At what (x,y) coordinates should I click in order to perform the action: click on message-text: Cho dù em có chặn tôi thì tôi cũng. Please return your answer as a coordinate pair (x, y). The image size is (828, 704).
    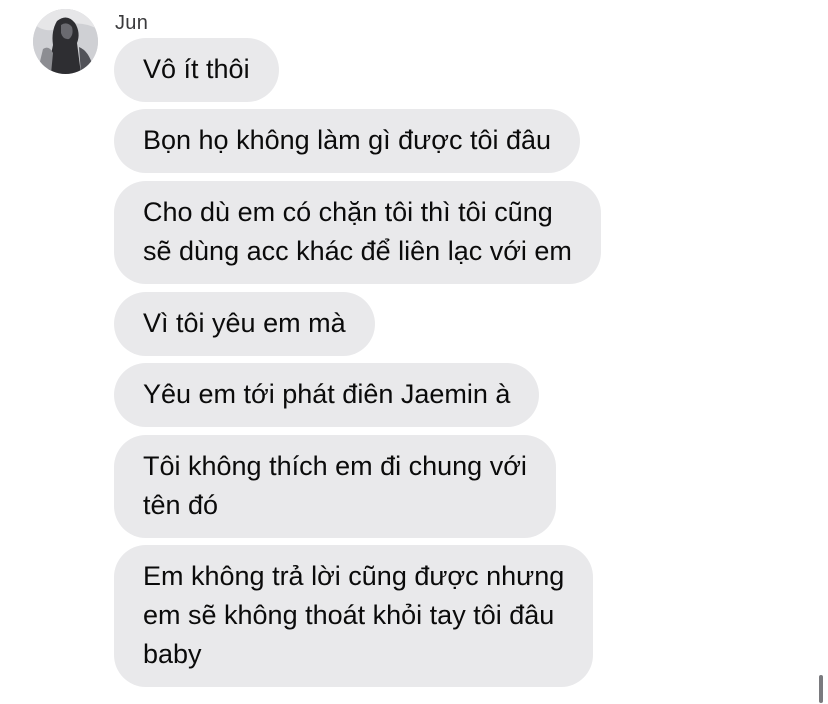
    Looking at the image, I should click on (348, 212).